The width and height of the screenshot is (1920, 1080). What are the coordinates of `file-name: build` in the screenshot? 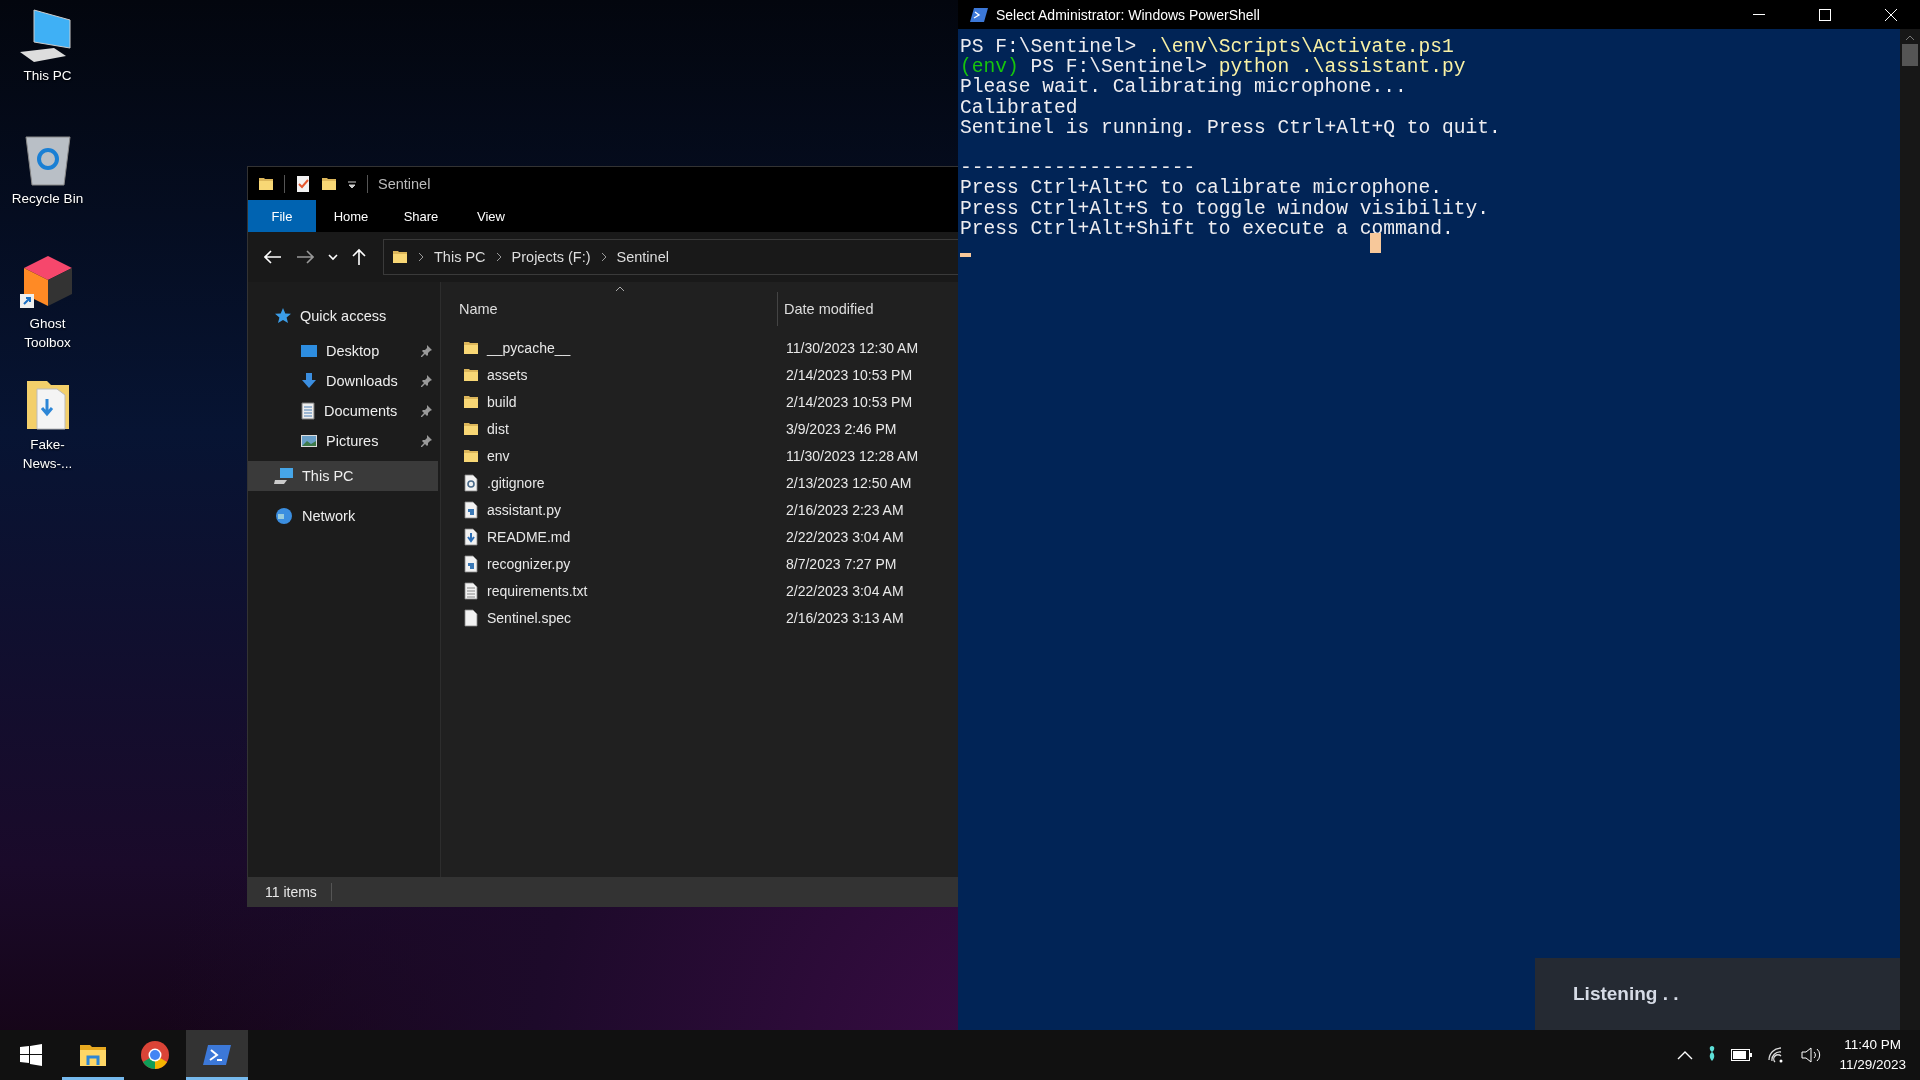 It's located at (502, 401).